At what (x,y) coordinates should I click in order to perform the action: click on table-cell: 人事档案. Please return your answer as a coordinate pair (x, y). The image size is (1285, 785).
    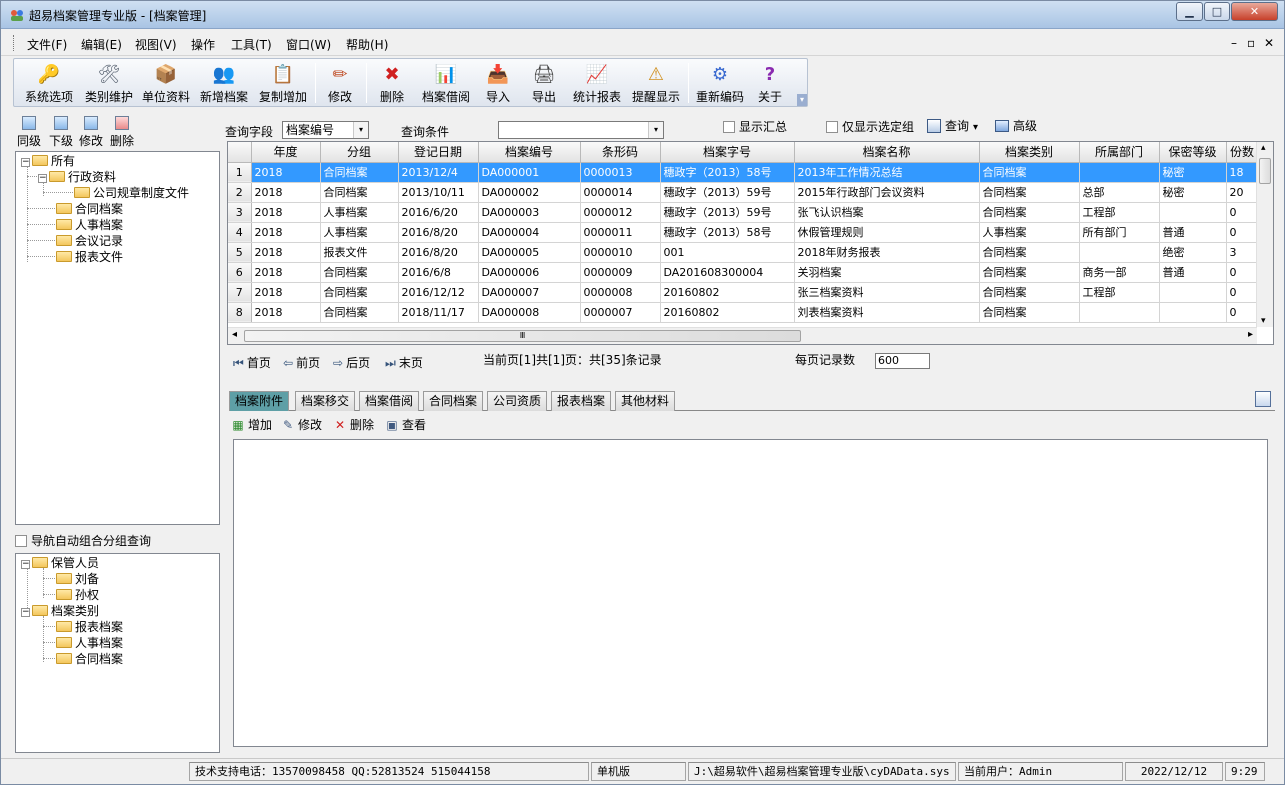
    Looking at the image, I should click on (359, 212).